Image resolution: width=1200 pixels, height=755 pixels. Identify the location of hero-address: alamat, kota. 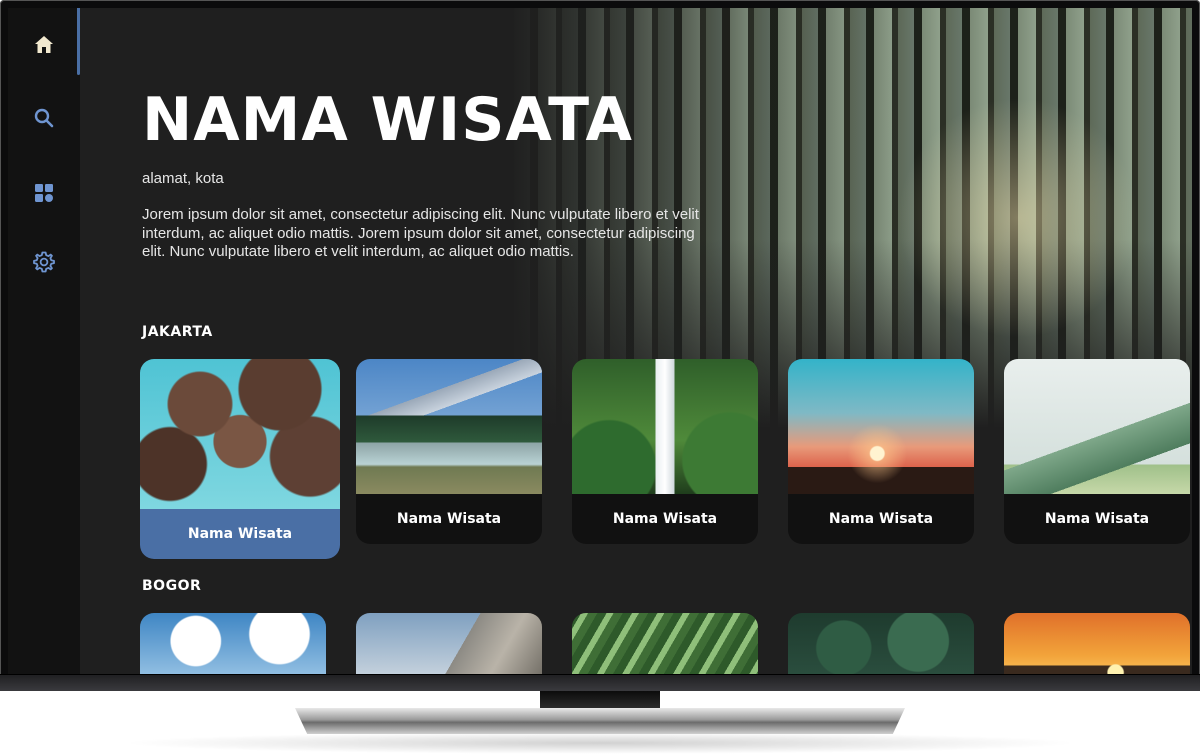
(183, 178).